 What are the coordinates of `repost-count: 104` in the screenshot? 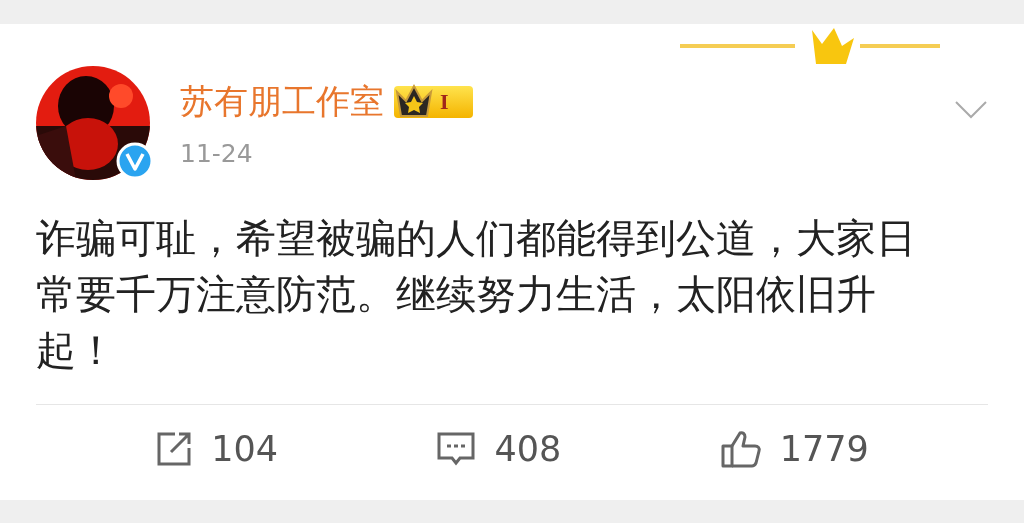 It's located at (244, 449).